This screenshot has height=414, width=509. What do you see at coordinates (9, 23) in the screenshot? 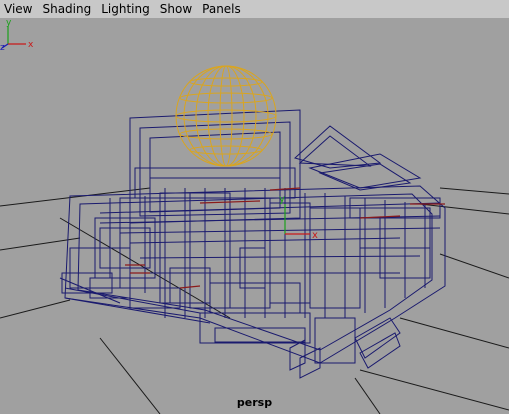
I see `gizmo-y-label: y` at bounding box center [9, 23].